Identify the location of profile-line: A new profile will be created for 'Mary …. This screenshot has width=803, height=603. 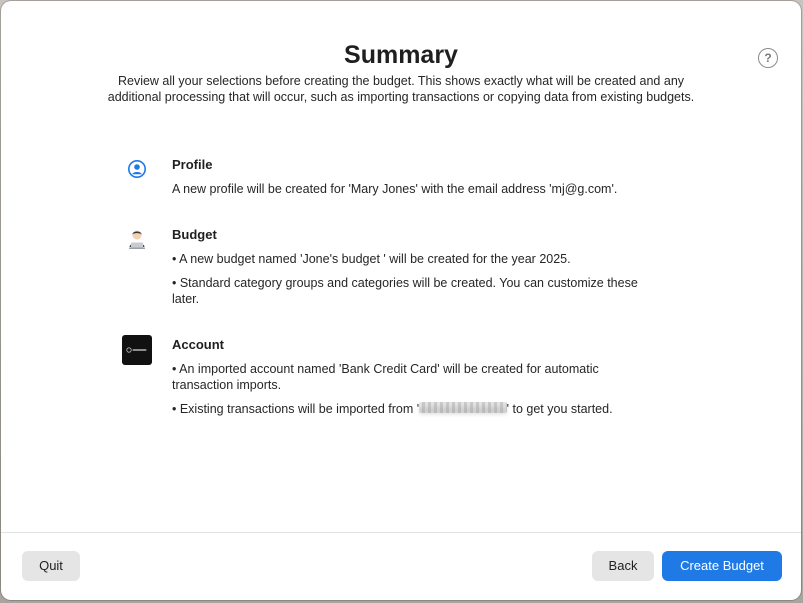
(395, 189).